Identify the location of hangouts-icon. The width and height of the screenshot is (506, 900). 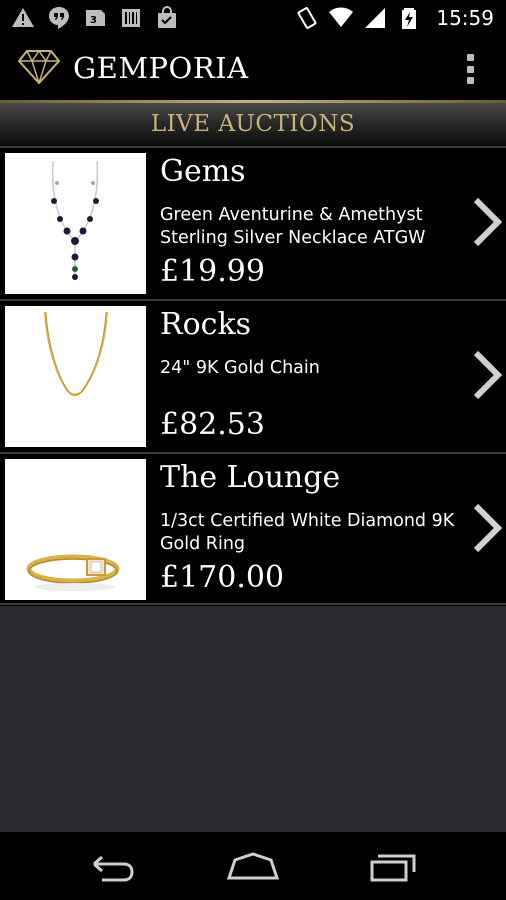
(59, 18).